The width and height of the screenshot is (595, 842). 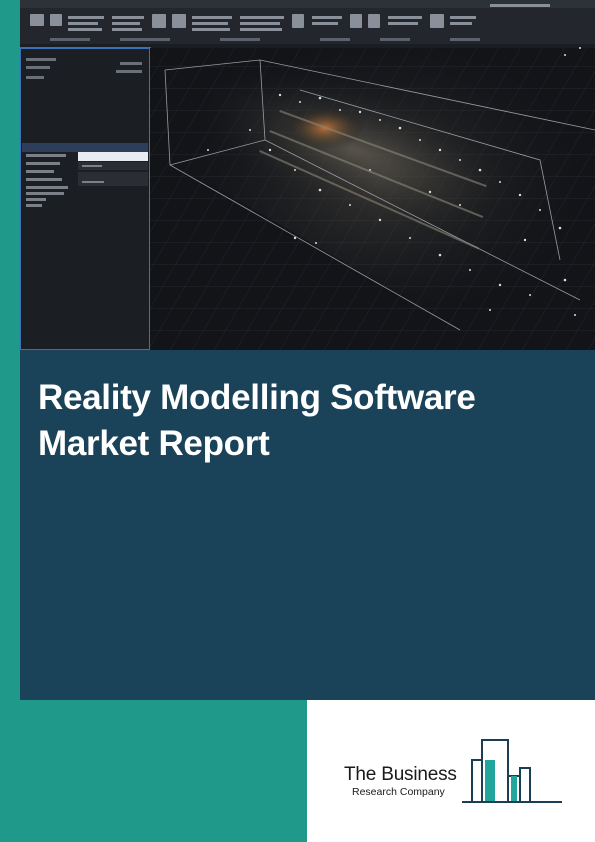 I want to click on business-research-logo: The Business Research Company, so click(x=452, y=771).